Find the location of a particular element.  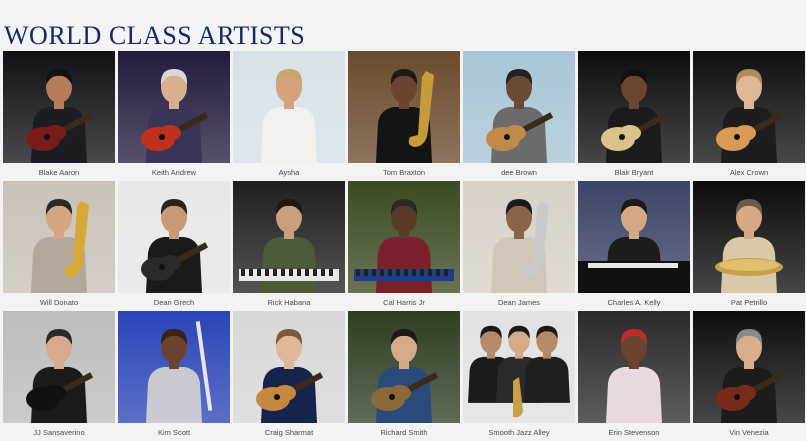

artist-card-dee-brown: dee Brown is located at coordinates (519, 116).